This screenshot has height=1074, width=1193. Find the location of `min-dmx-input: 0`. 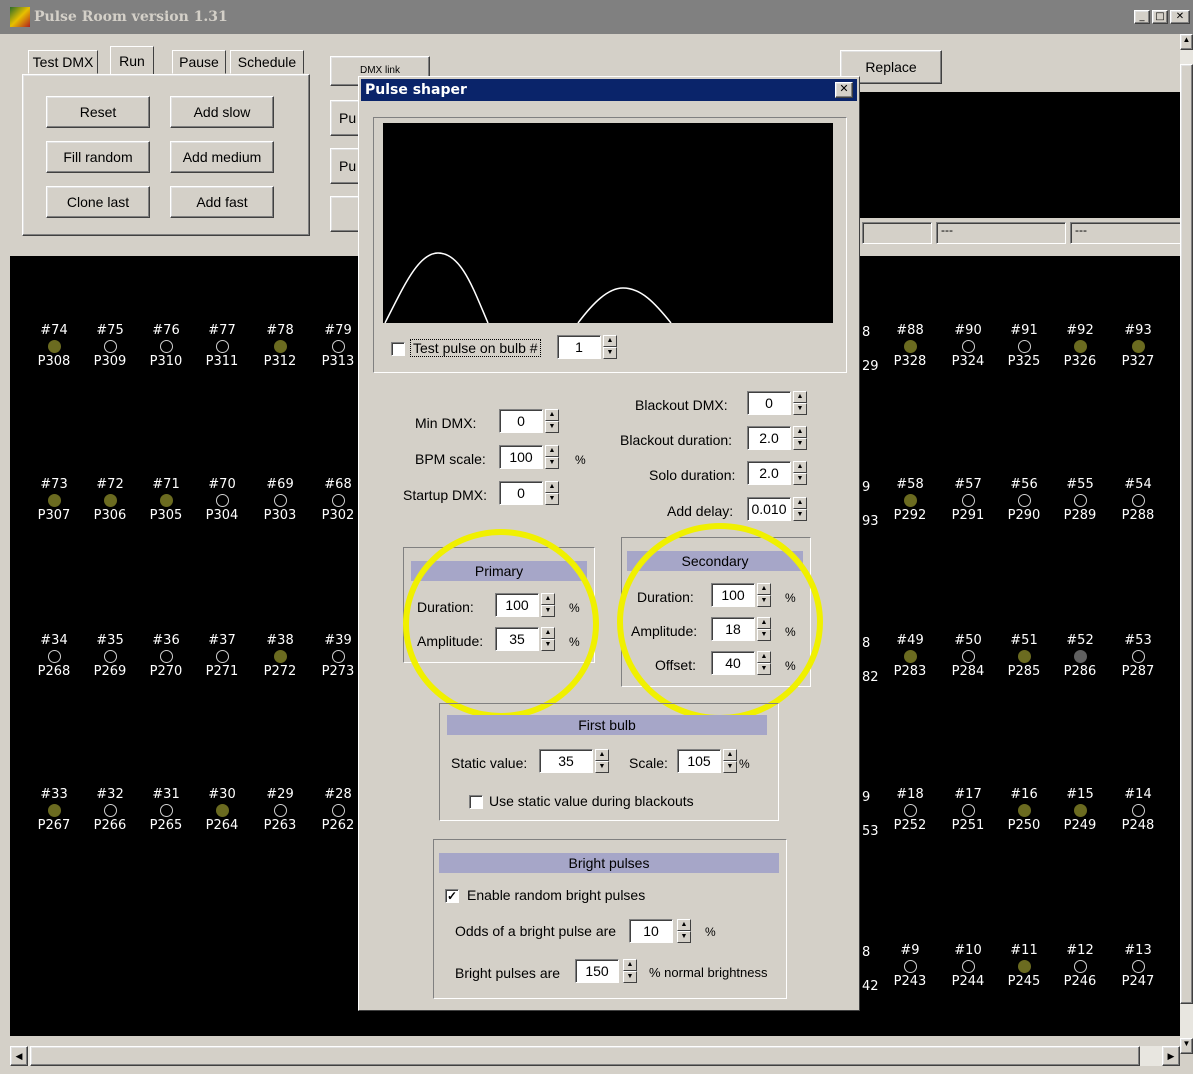

min-dmx-input: 0 is located at coordinates (521, 421).